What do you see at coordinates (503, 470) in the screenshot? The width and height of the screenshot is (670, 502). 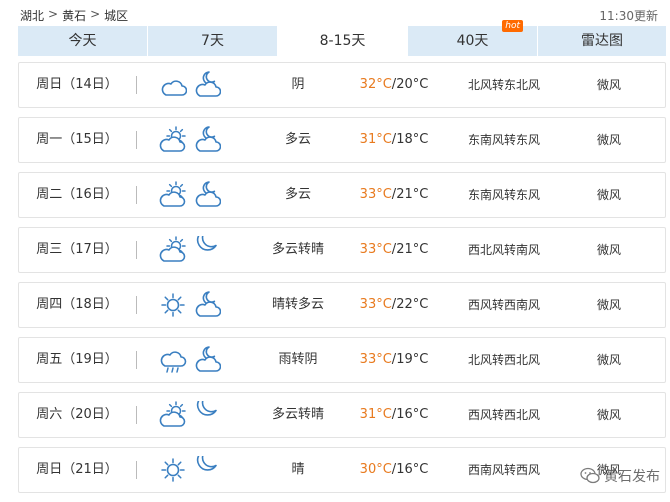 I see `wind-direction: 西南风转西风` at bounding box center [503, 470].